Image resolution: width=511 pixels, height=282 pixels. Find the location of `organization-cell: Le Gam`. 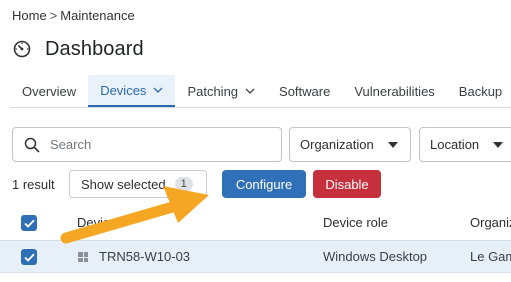

organization-cell: Le Gam is located at coordinates (490, 256).